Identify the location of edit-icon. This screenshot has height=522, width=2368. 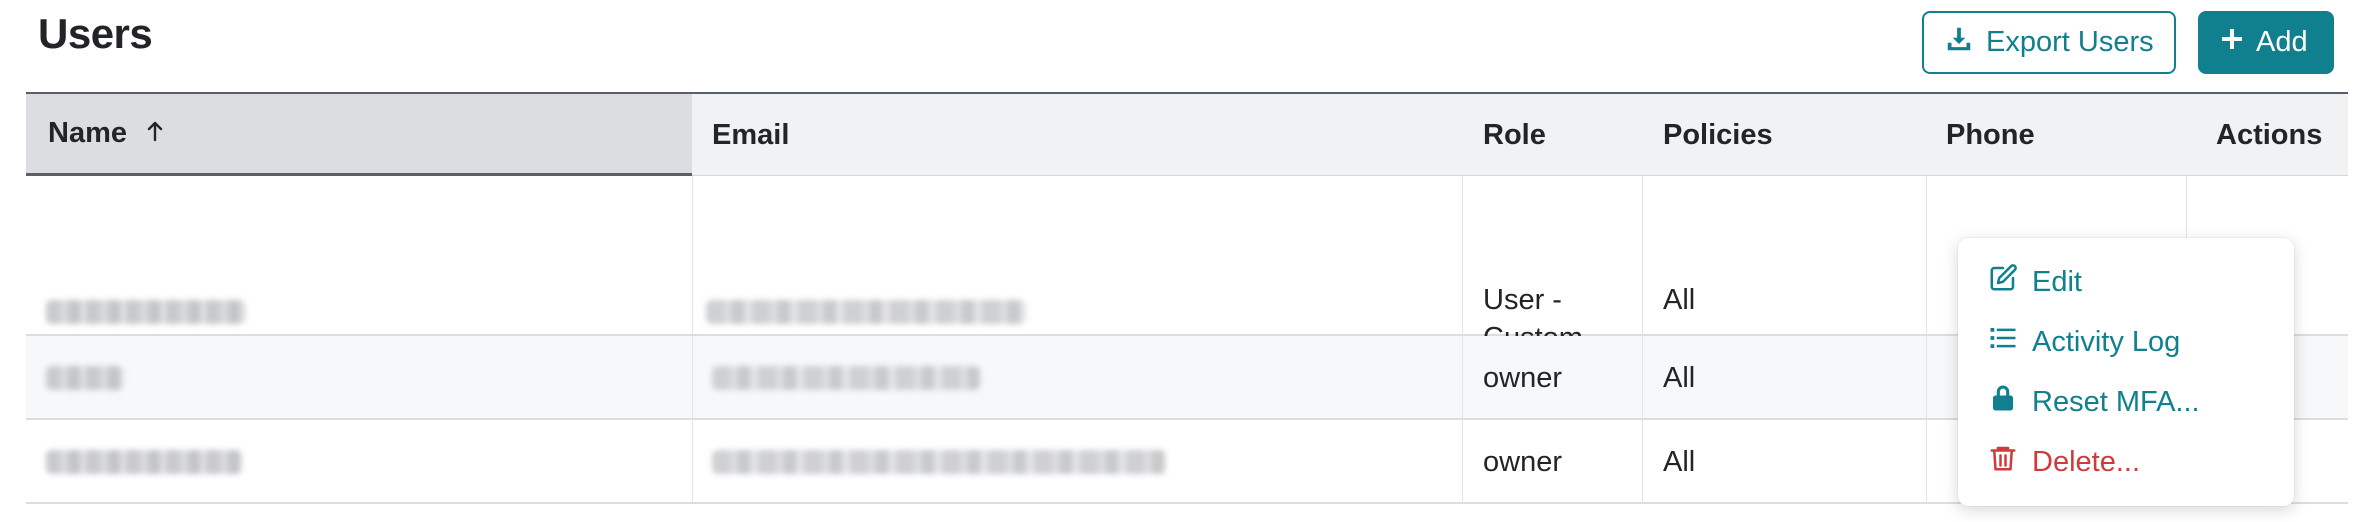
(2010, 282).